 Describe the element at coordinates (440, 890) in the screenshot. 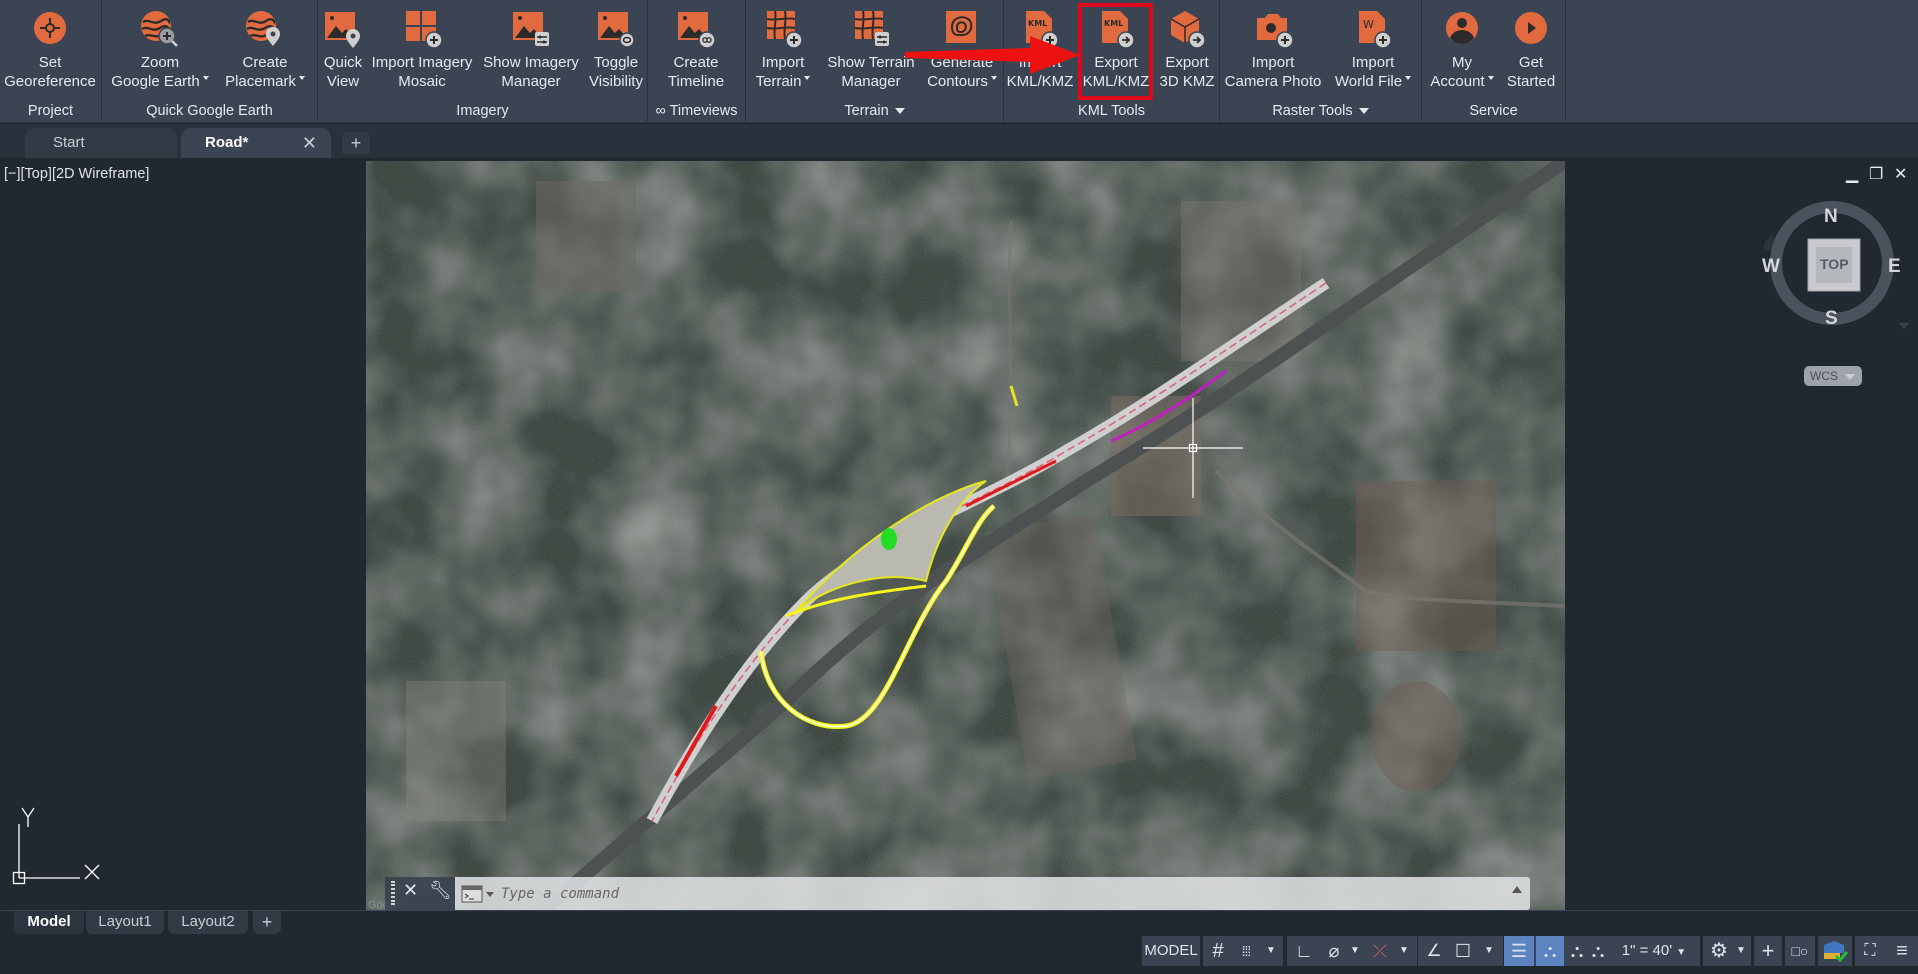

I see `customize-wrench-icon: 🔧︎` at that location.